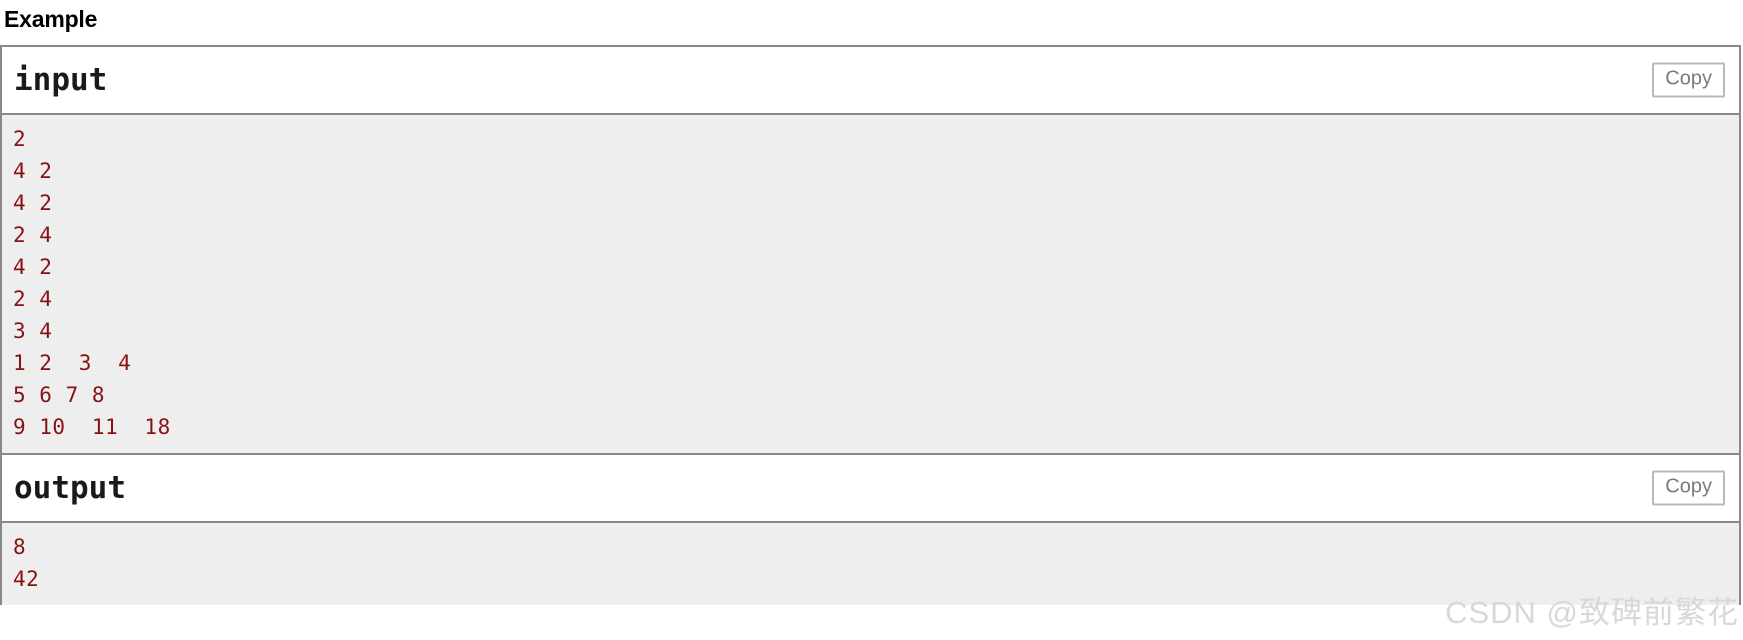  What do you see at coordinates (1688, 488) in the screenshot?
I see `copy-output-button: Copy` at bounding box center [1688, 488].